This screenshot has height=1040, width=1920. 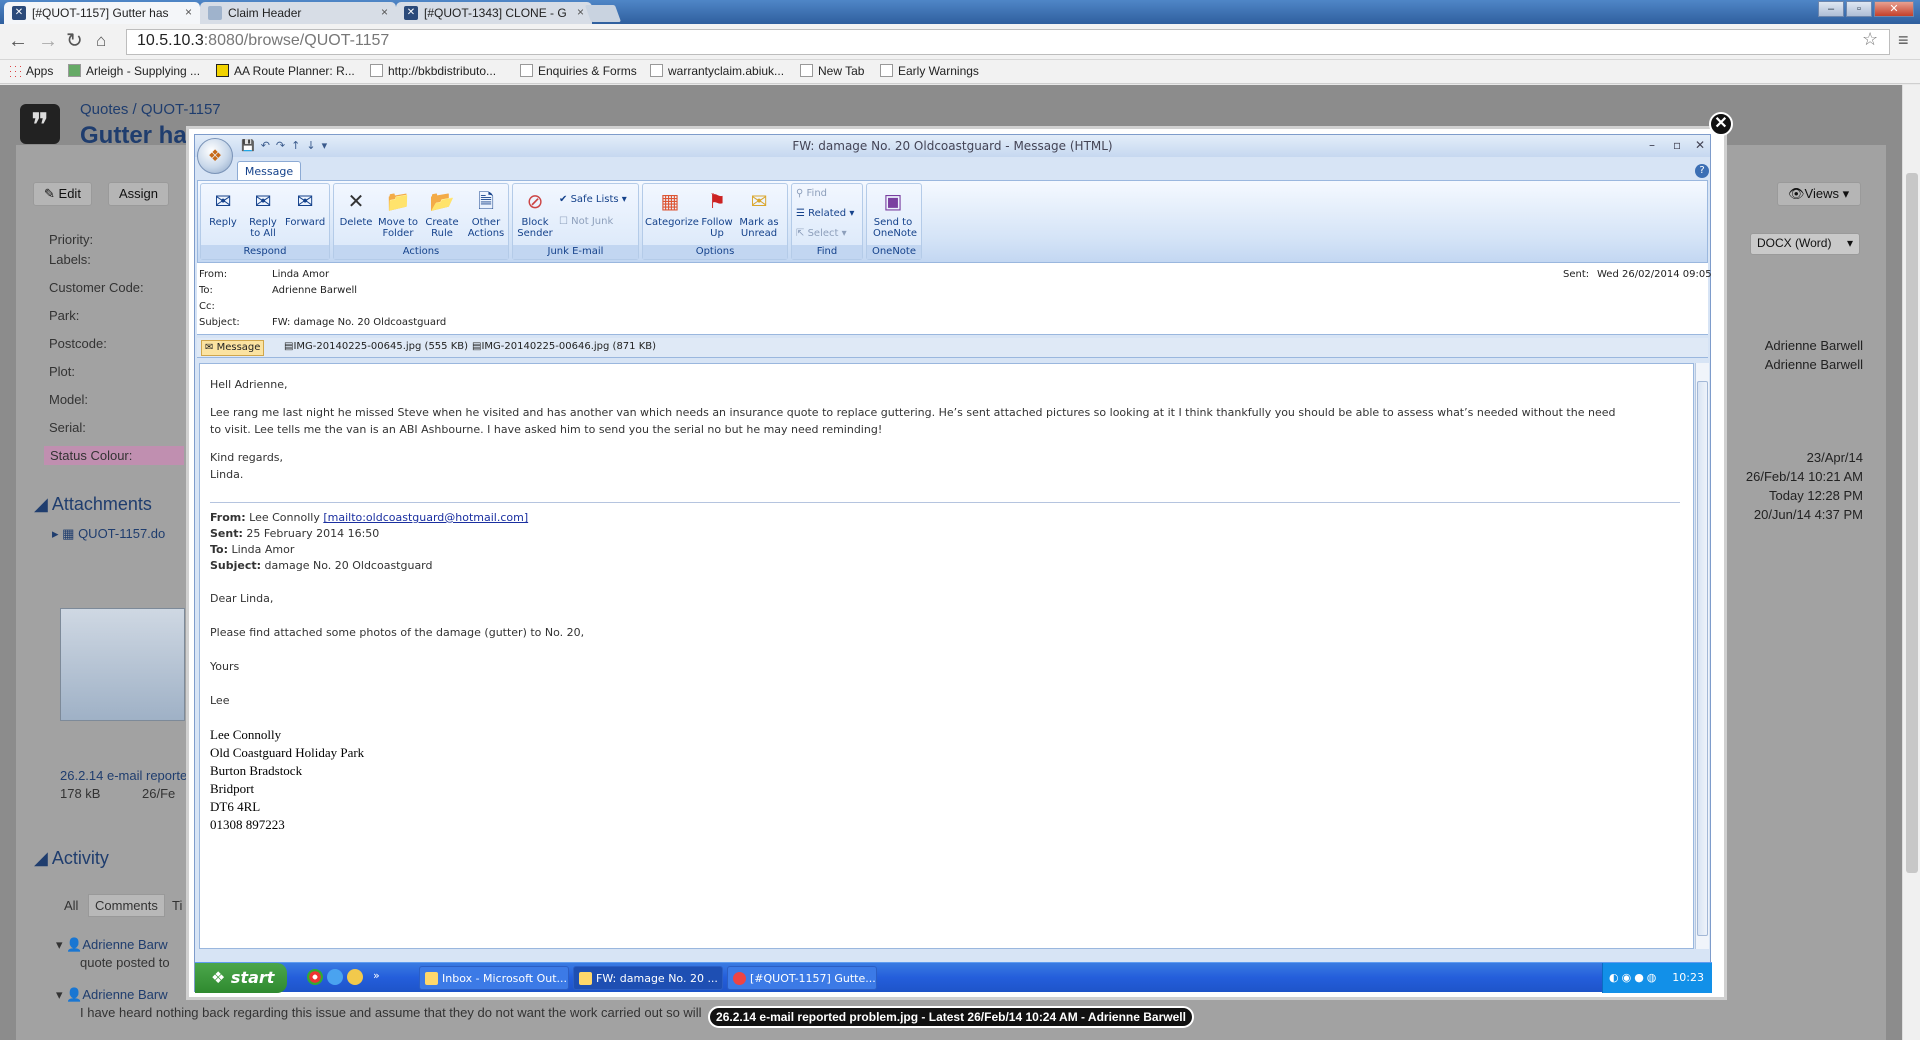 I want to click on other-actions-button: 🗎 Other Actions, so click(x=486, y=213).